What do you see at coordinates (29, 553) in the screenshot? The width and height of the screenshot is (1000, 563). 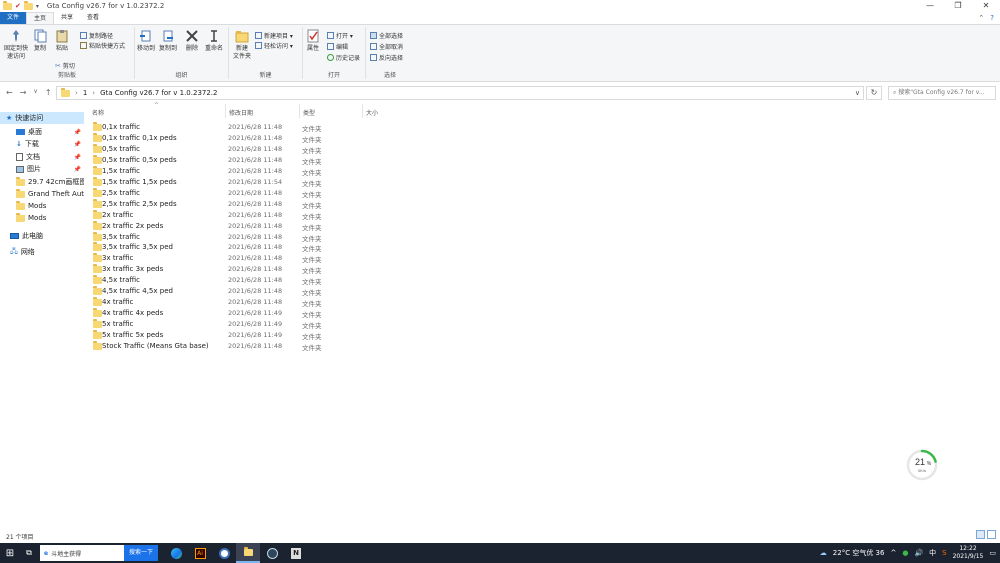 I see `task-view-button: ⧉` at bounding box center [29, 553].